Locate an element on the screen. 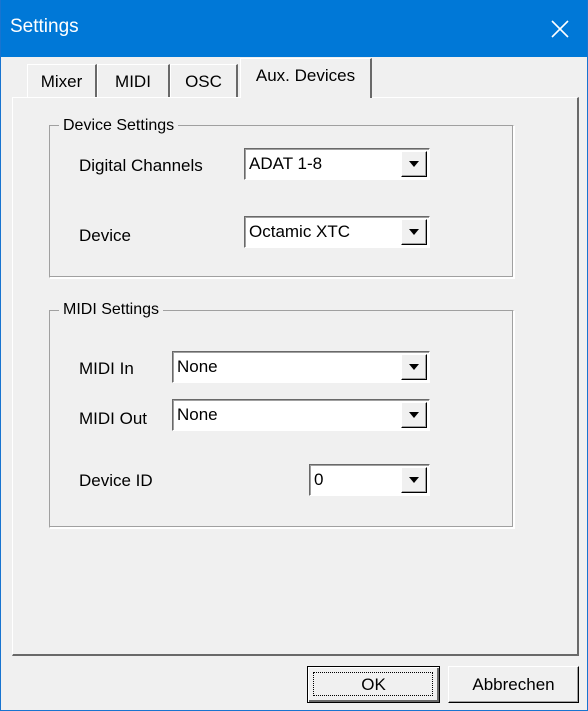 This screenshot has width=588, height=711. cancel-button-label: Abbrechen is located at coordinates (513, 684).